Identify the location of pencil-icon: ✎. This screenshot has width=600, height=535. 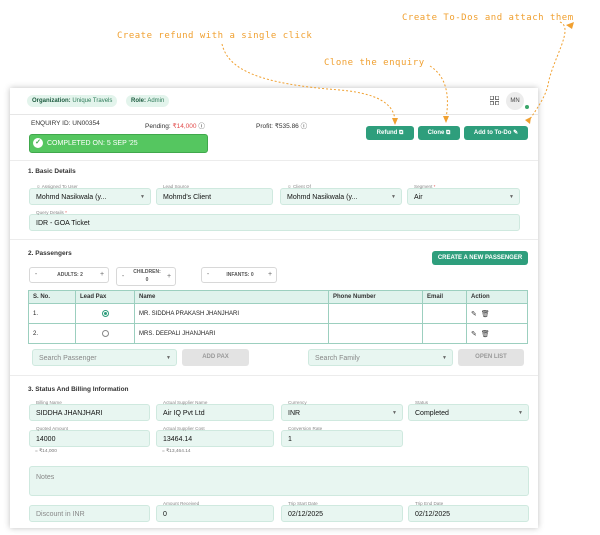
(516, 133).